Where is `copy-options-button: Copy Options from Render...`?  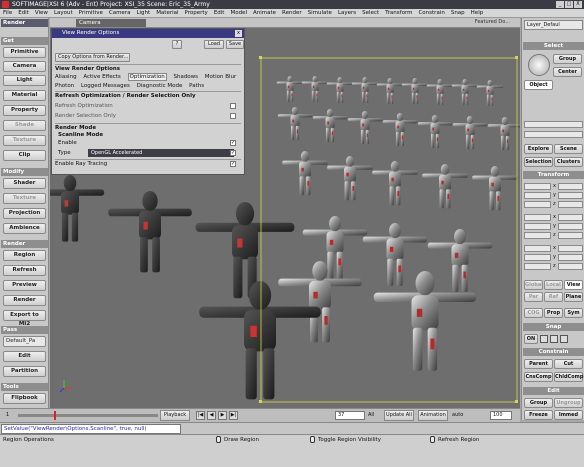 copy-options-button: Copy Options from Render... is located at coordinates (92, 57).